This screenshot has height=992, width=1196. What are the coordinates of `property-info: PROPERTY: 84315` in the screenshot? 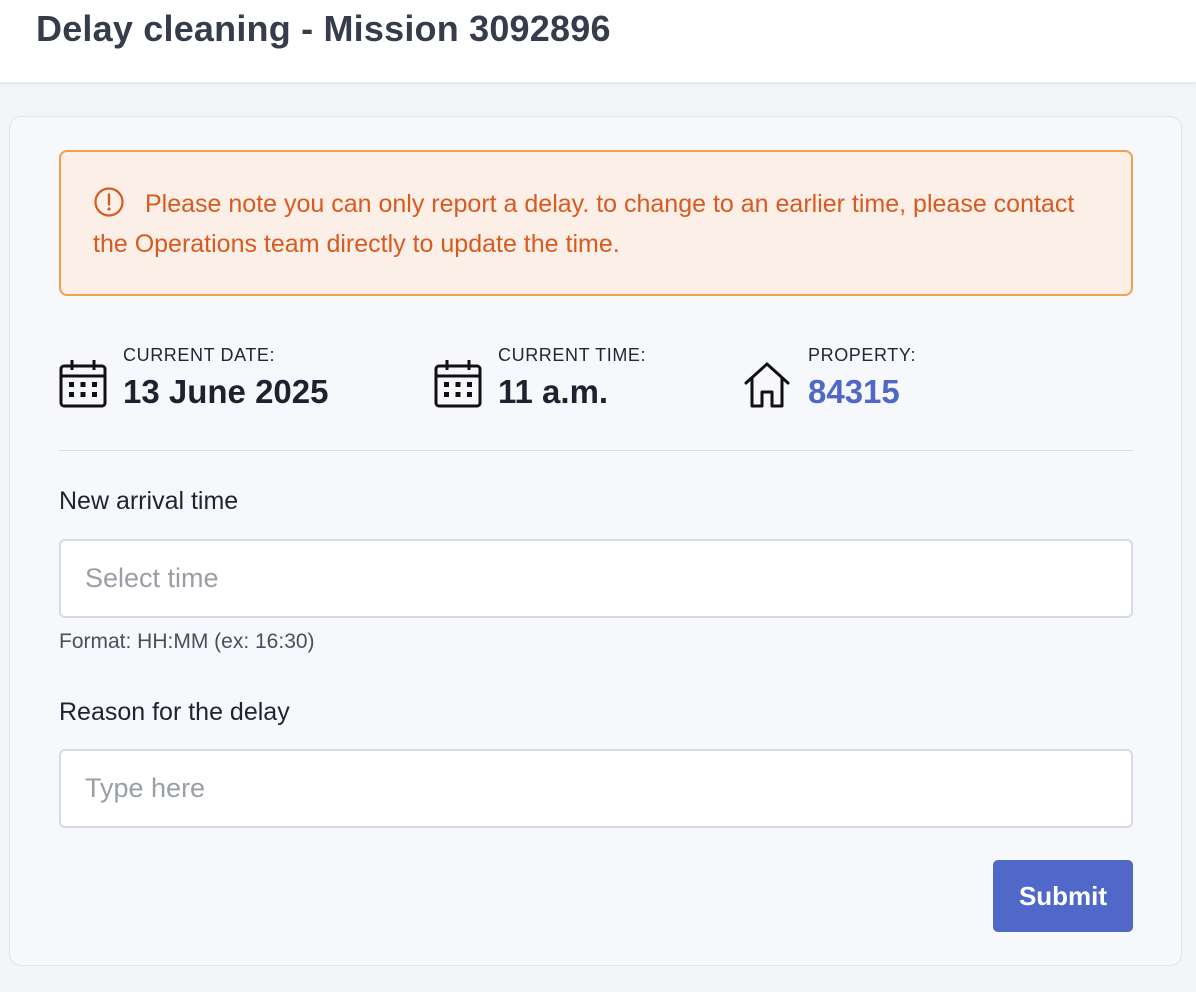 It's located at (873, 383).